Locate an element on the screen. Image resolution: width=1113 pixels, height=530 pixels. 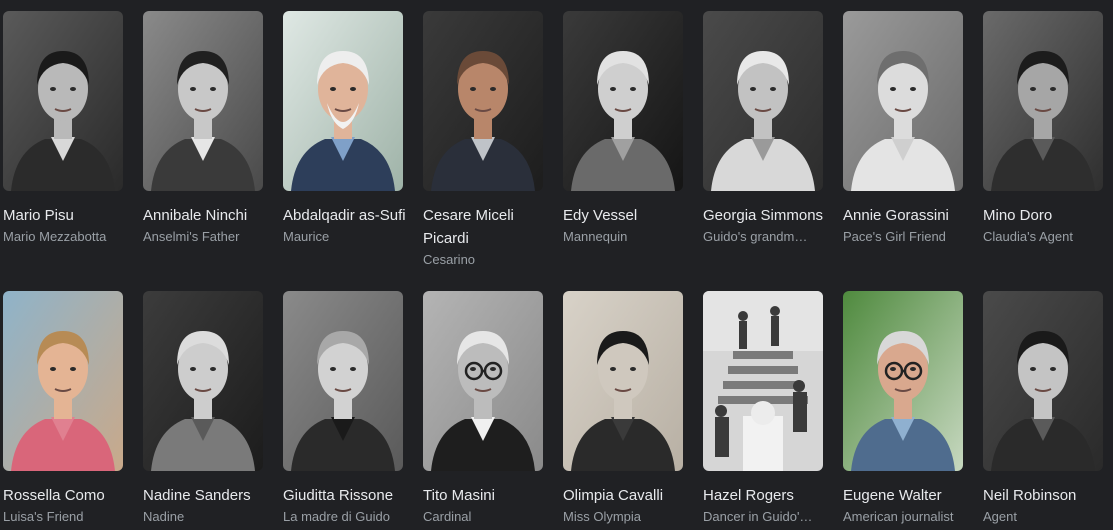
cast-card: Abdalqadir as-Sufi Maurice is located at coordinates (344, 129).